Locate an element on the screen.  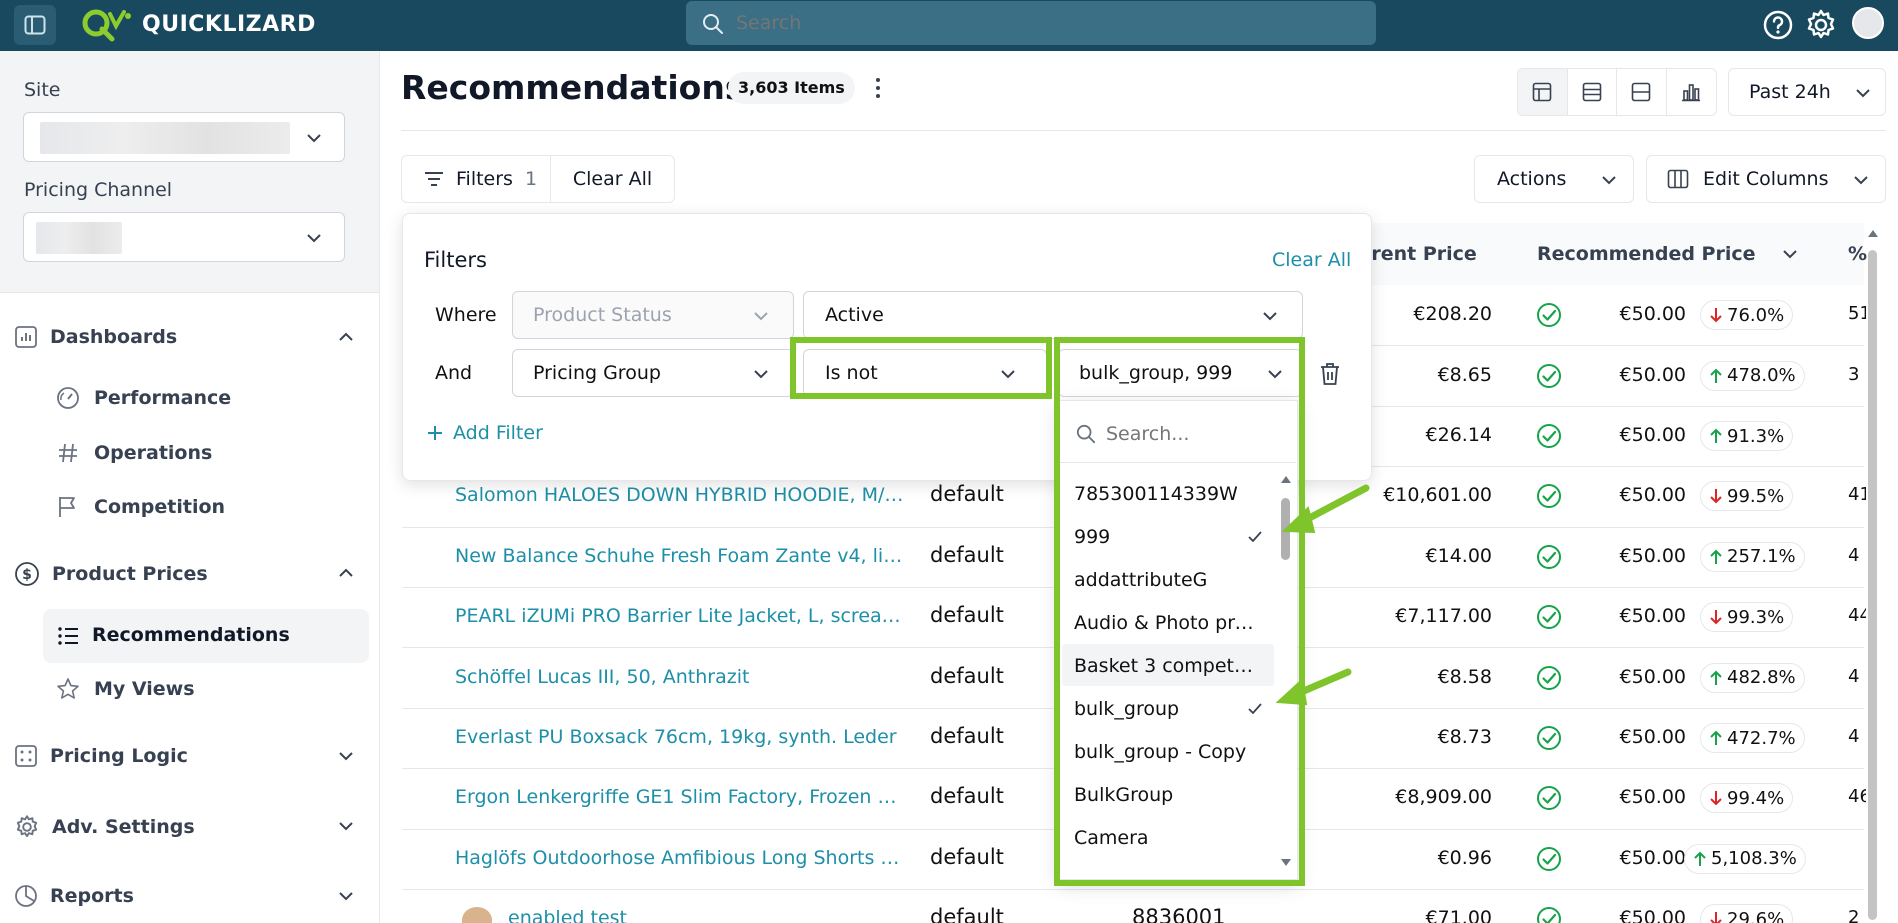
nav-section-product-prices: $ Product Prices is located at coordinates (111, 574).